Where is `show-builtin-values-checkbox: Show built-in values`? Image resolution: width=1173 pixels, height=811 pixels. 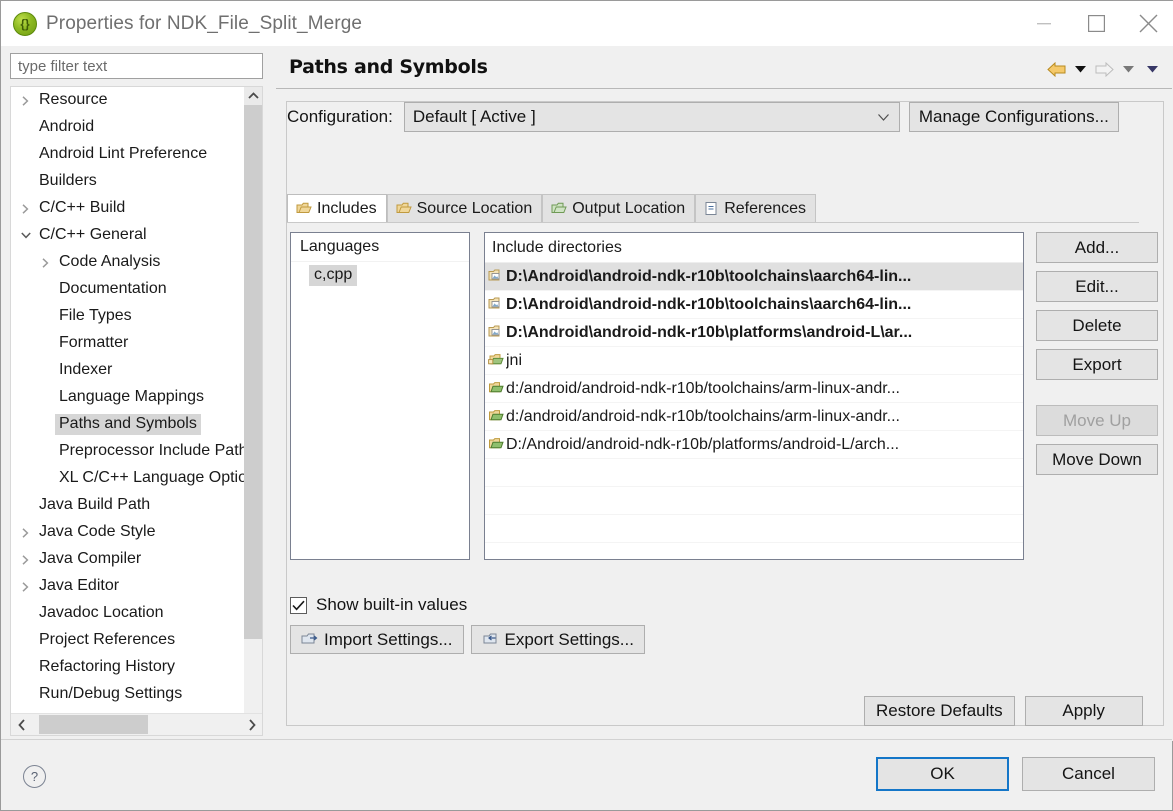 show-builtin-values-checkbox: Show built-in values is located at coordinates (378, 605).